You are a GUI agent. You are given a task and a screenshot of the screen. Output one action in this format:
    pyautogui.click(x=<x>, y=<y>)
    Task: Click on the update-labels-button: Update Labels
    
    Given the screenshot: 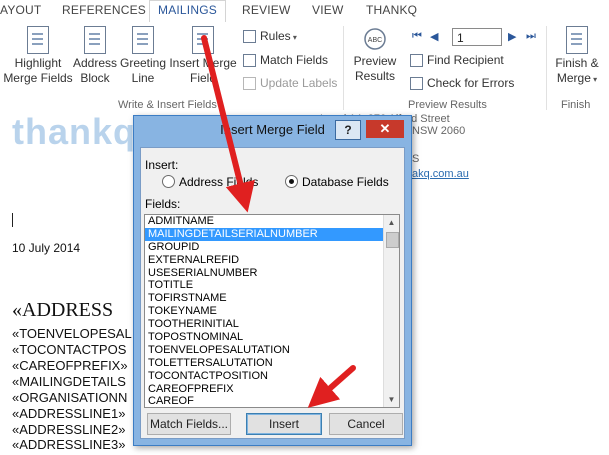 What is the action you would take?
    pyautogui.click(x=290, y=83)
    